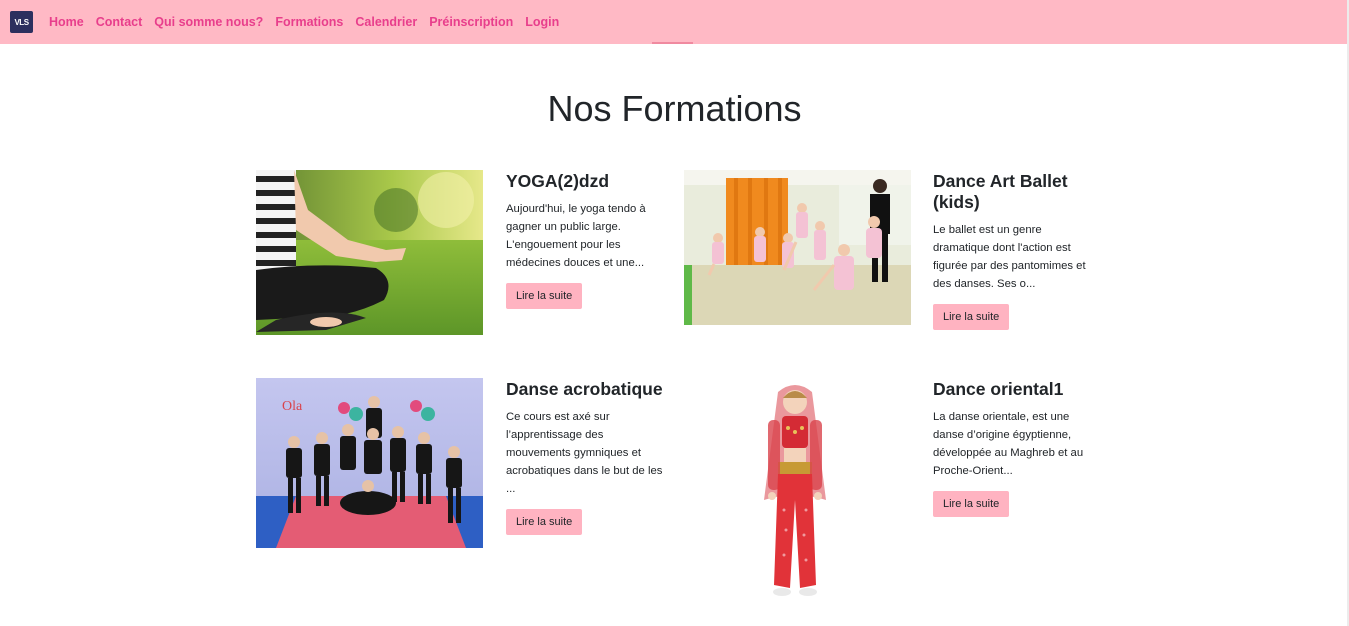 The width and height of the screenshot is (1349, 626). Describe the element at coordinates (674, 108) in the screenshot. I see `page-title: Nos Formations` at that location.